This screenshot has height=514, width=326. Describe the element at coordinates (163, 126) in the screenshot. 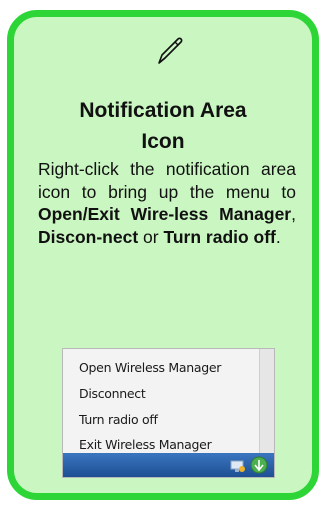

I see `card-title: Notification Area Icon` at that location.